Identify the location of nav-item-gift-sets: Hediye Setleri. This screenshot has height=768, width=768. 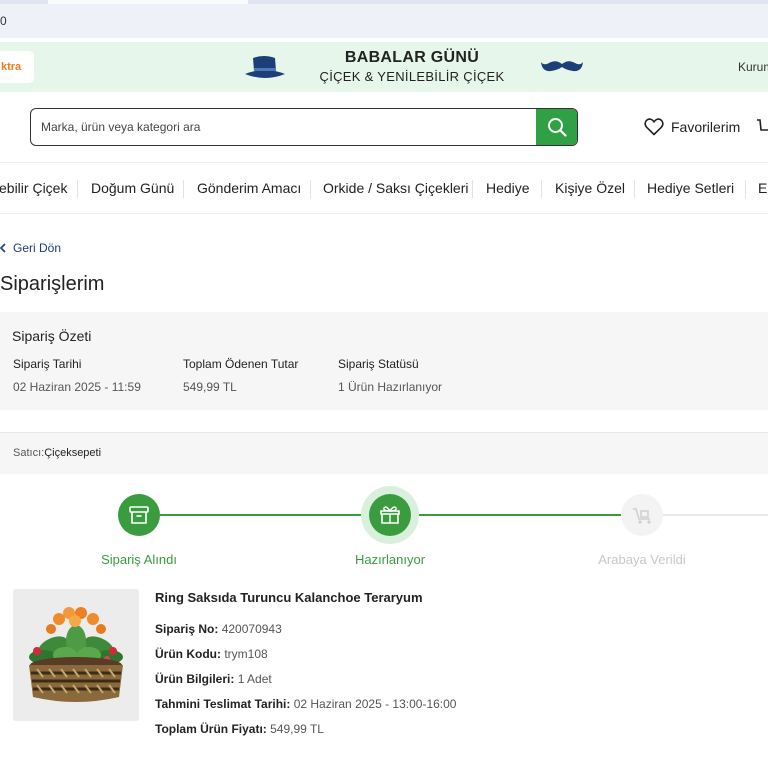
(690, 188).